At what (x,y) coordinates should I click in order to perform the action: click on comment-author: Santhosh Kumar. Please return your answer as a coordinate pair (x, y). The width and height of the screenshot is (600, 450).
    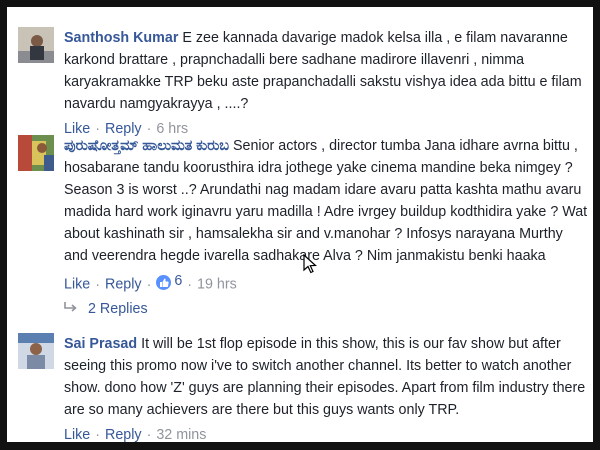
    Looking at the image, I should click on (121, 38).